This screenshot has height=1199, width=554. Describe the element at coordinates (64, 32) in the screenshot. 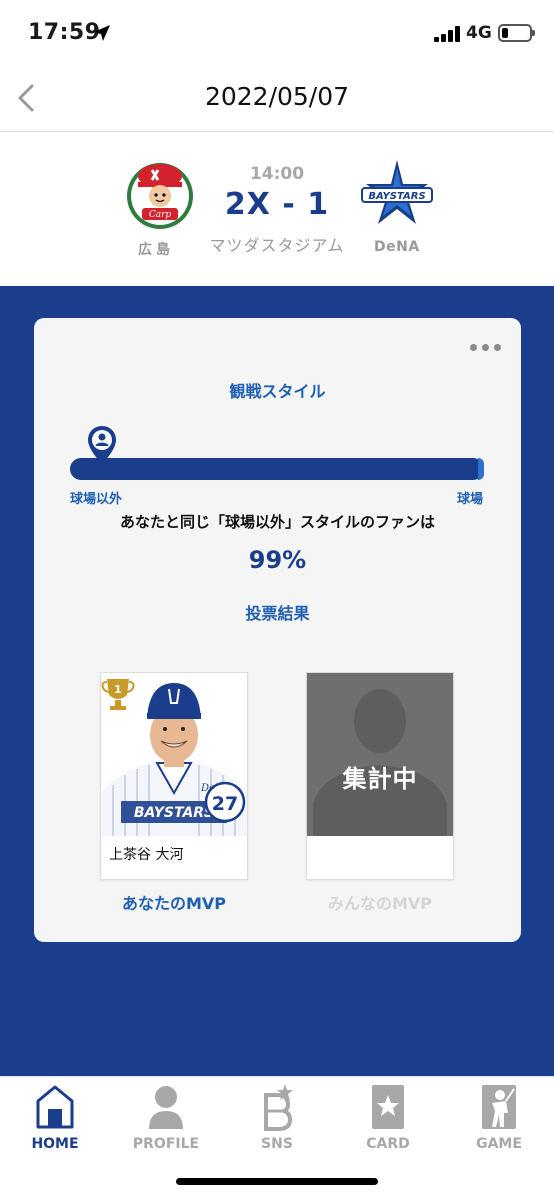

I see `status-time: 17:59` at that location.